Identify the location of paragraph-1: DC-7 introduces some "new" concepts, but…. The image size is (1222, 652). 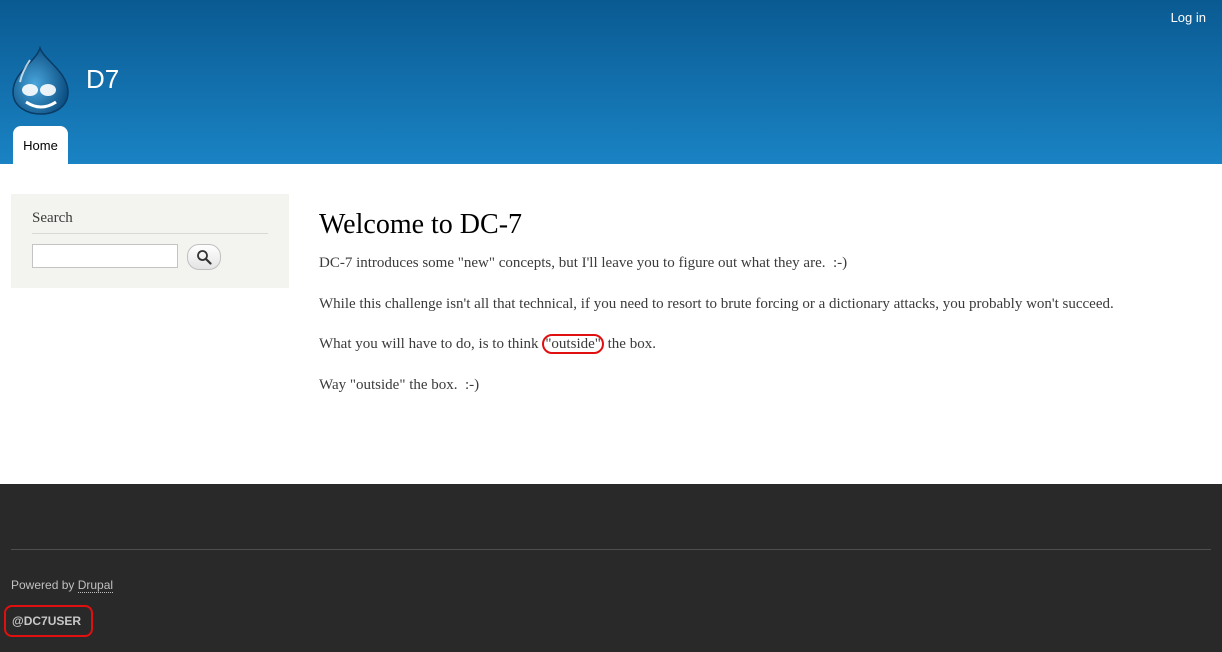
(583, 263).